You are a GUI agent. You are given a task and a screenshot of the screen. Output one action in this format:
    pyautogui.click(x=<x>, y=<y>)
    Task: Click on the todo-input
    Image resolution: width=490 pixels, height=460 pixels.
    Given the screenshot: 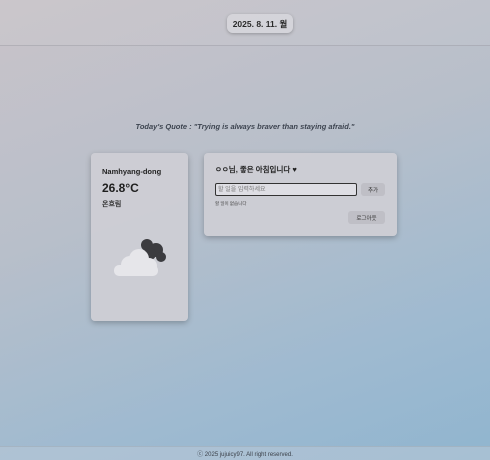 What is the action you would take?
    pyautogui.click(x=286, y=189)
    